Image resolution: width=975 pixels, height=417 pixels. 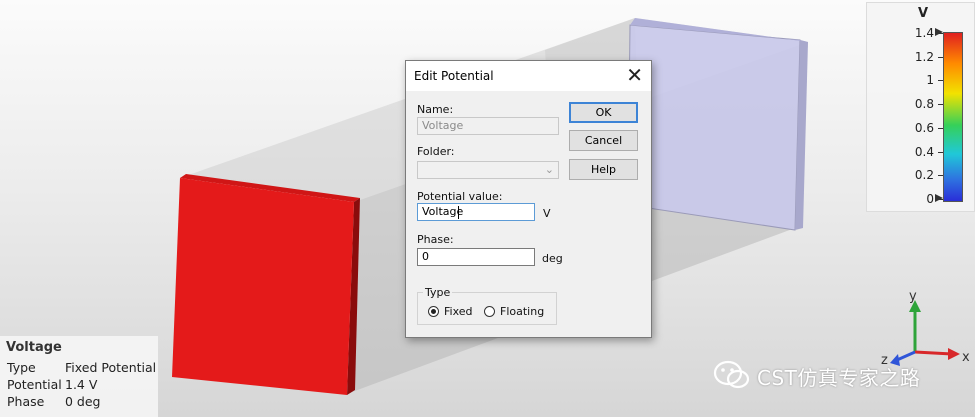 What do you see at coordinates (953, 117) in the screenshot?
I see `legend-color-bar` at bounding box center [953, 117].